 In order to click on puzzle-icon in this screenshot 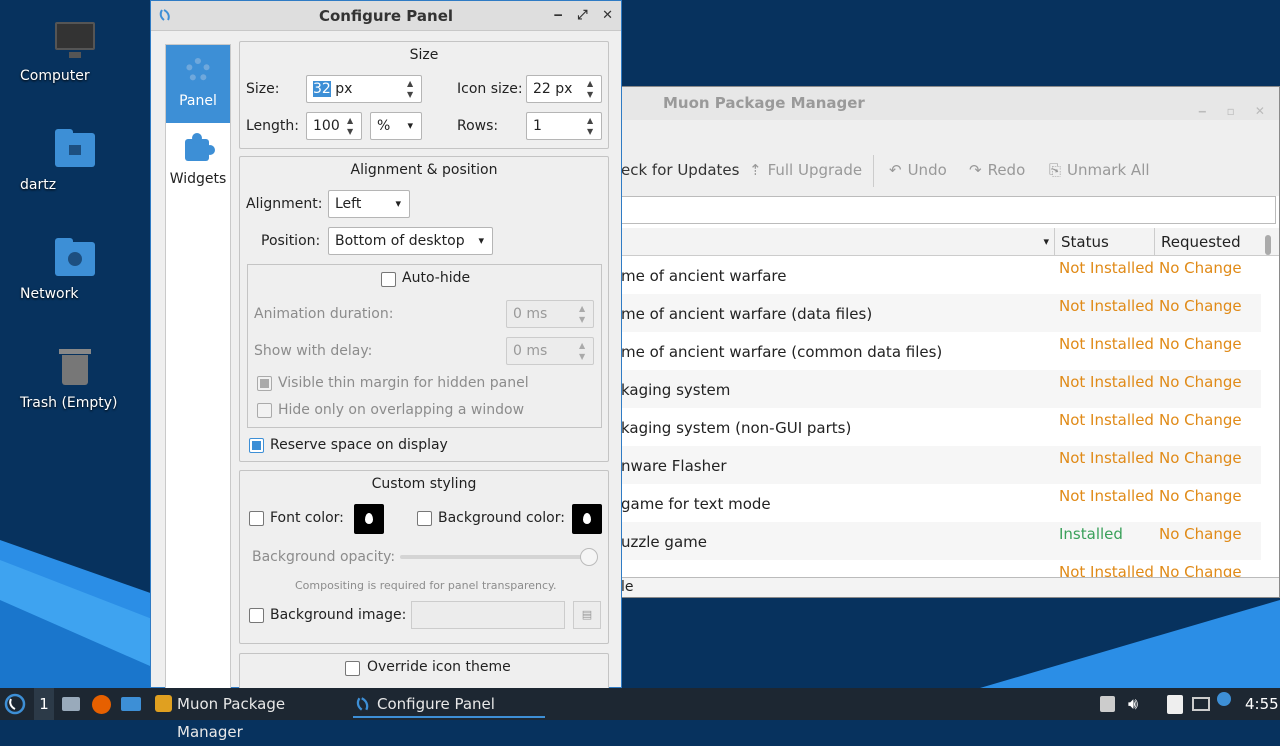, I will do `click(198, 148)`.